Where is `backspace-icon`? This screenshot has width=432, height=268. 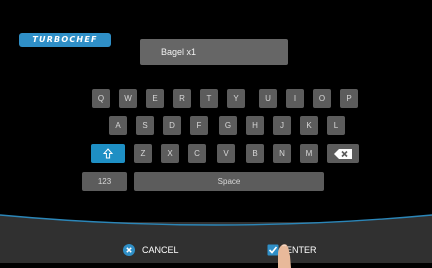
backspace-icon is located at coordinates (343, 153).